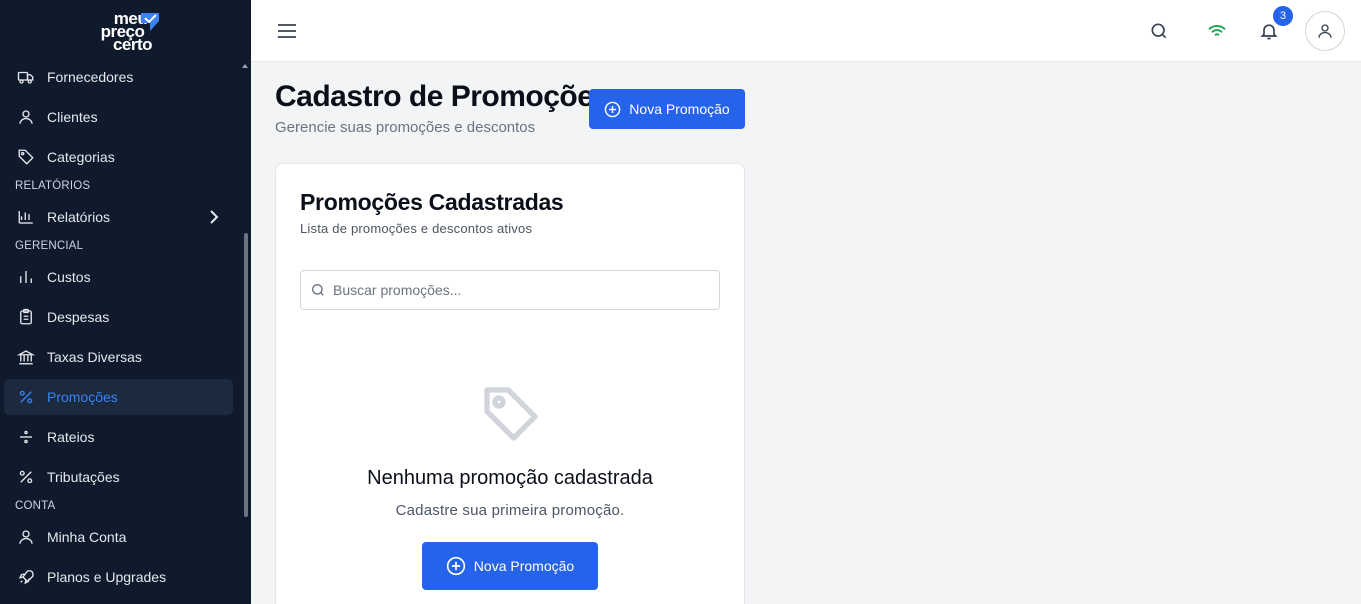 This screenshot has width=1361, height=604. I want to click on sidebar-item-taxas-diversas: Taxas Diversas, so click(118, 357).